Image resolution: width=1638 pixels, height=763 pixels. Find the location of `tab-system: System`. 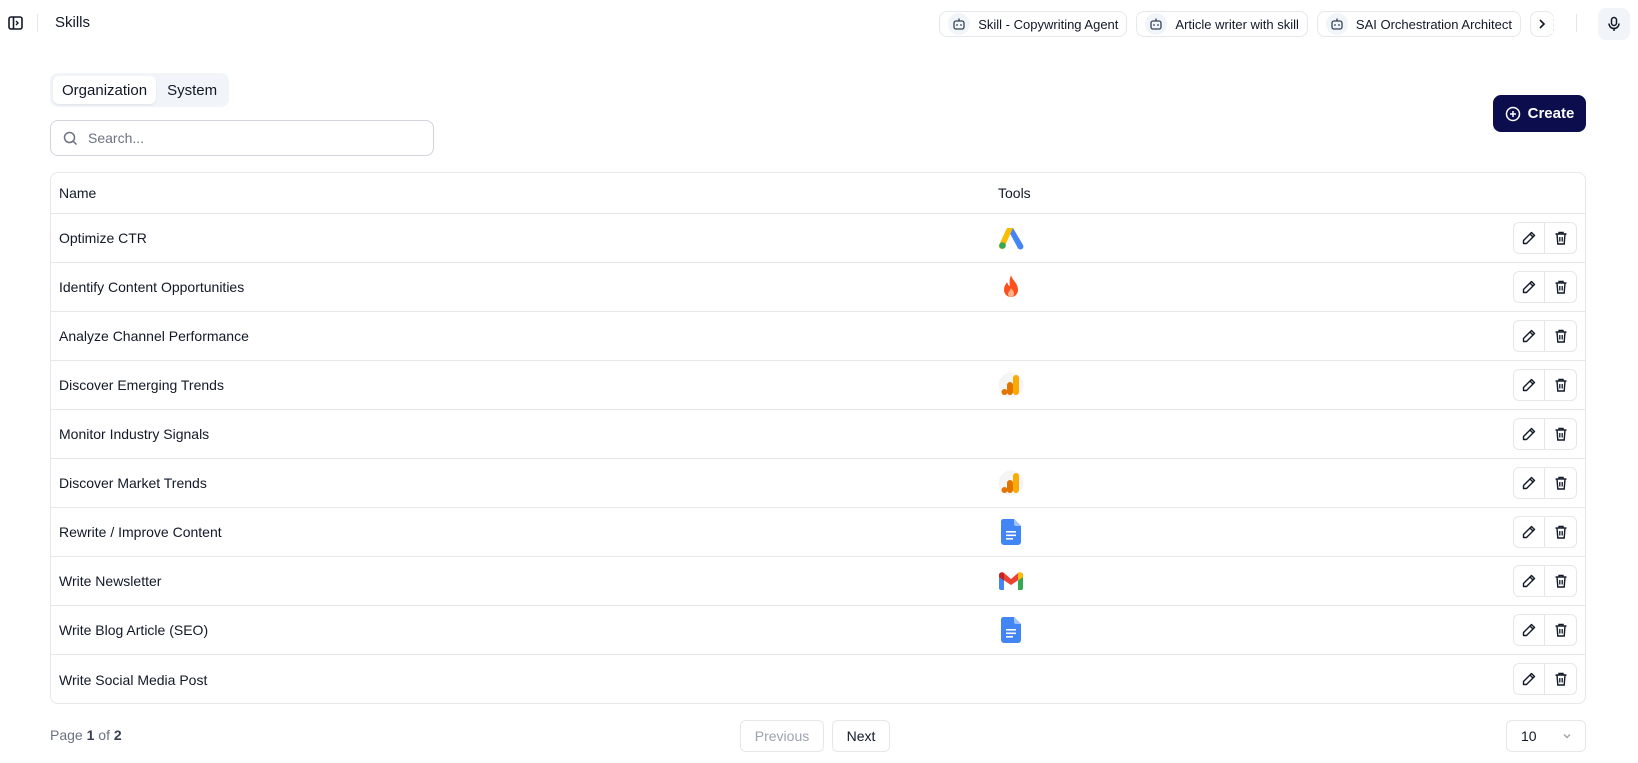

tab-system: System is located at coordinates (192, 90).